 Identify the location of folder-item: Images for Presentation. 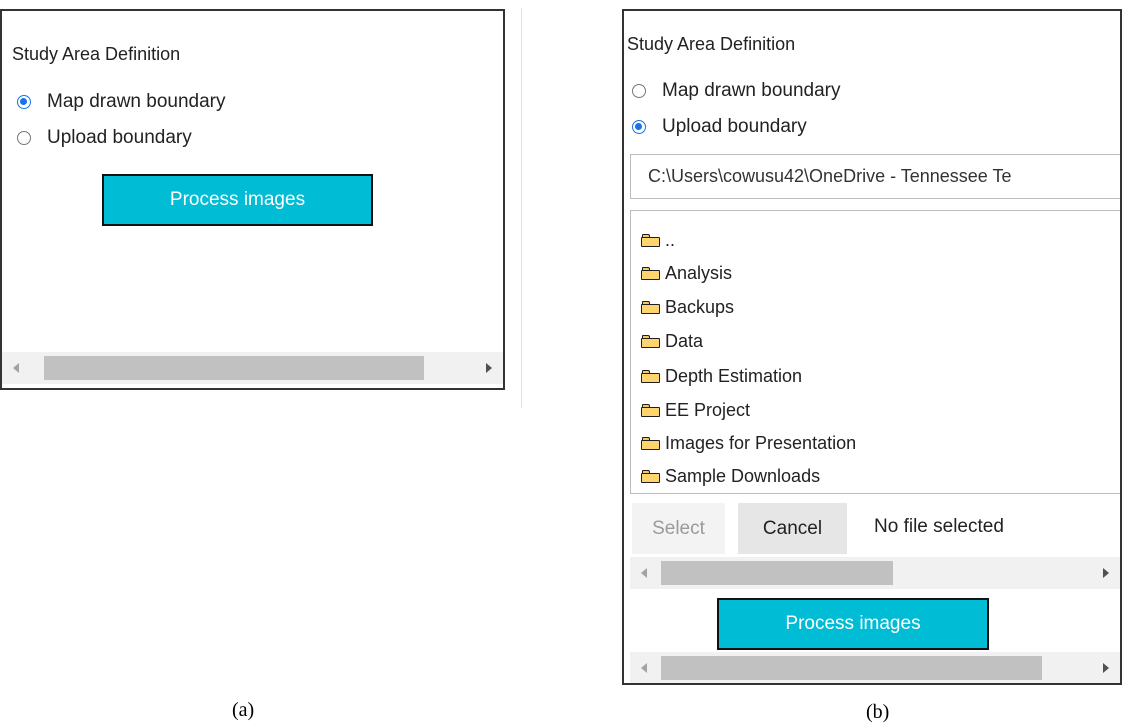
(748, 443).